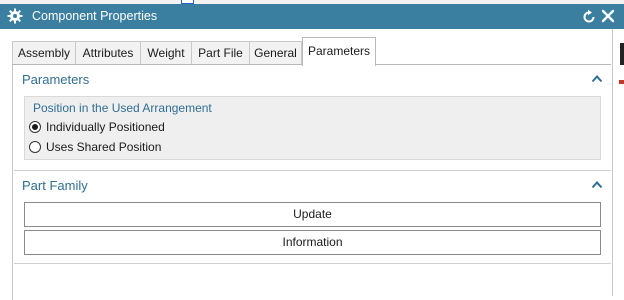 This screenshot has height=300, width=624. What do you see at coordinates (56, 79) in the screenshot?
I see `parameters-group-title: Parameters` at bounding box center [56, 79].